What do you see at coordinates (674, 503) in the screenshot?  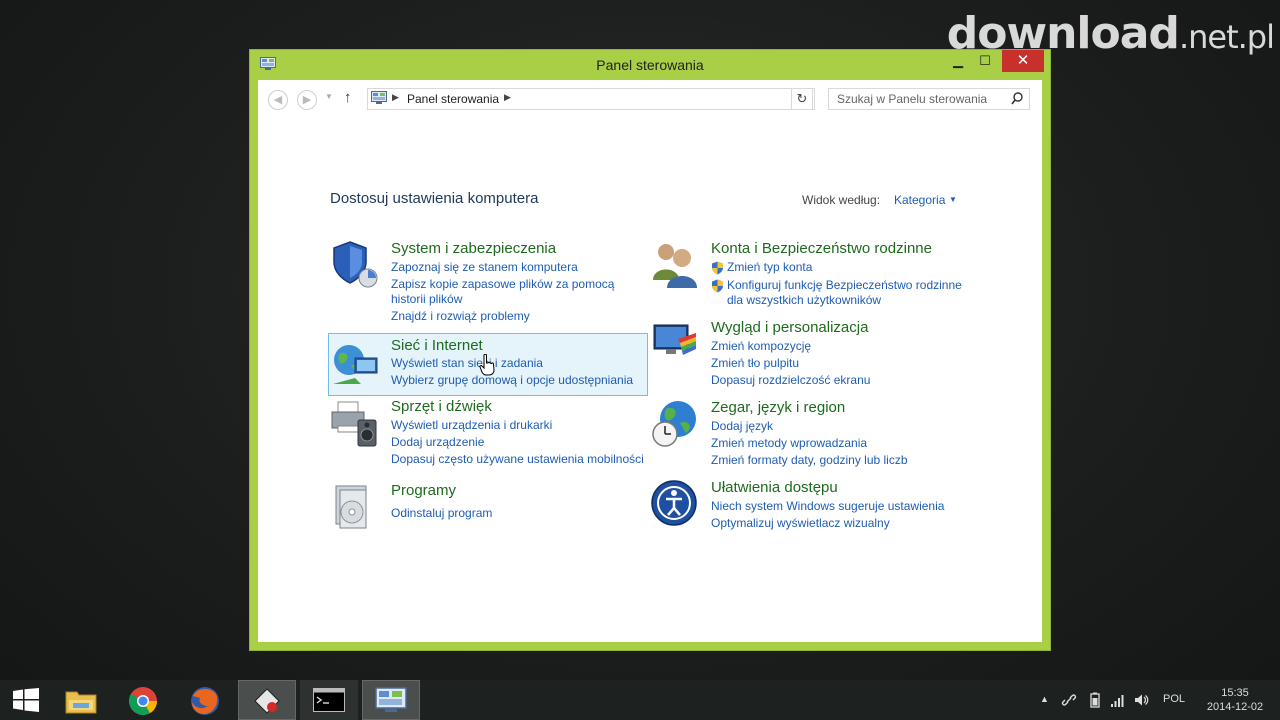 I see `ease-of-access-icon` at bounding box center [674, 503].